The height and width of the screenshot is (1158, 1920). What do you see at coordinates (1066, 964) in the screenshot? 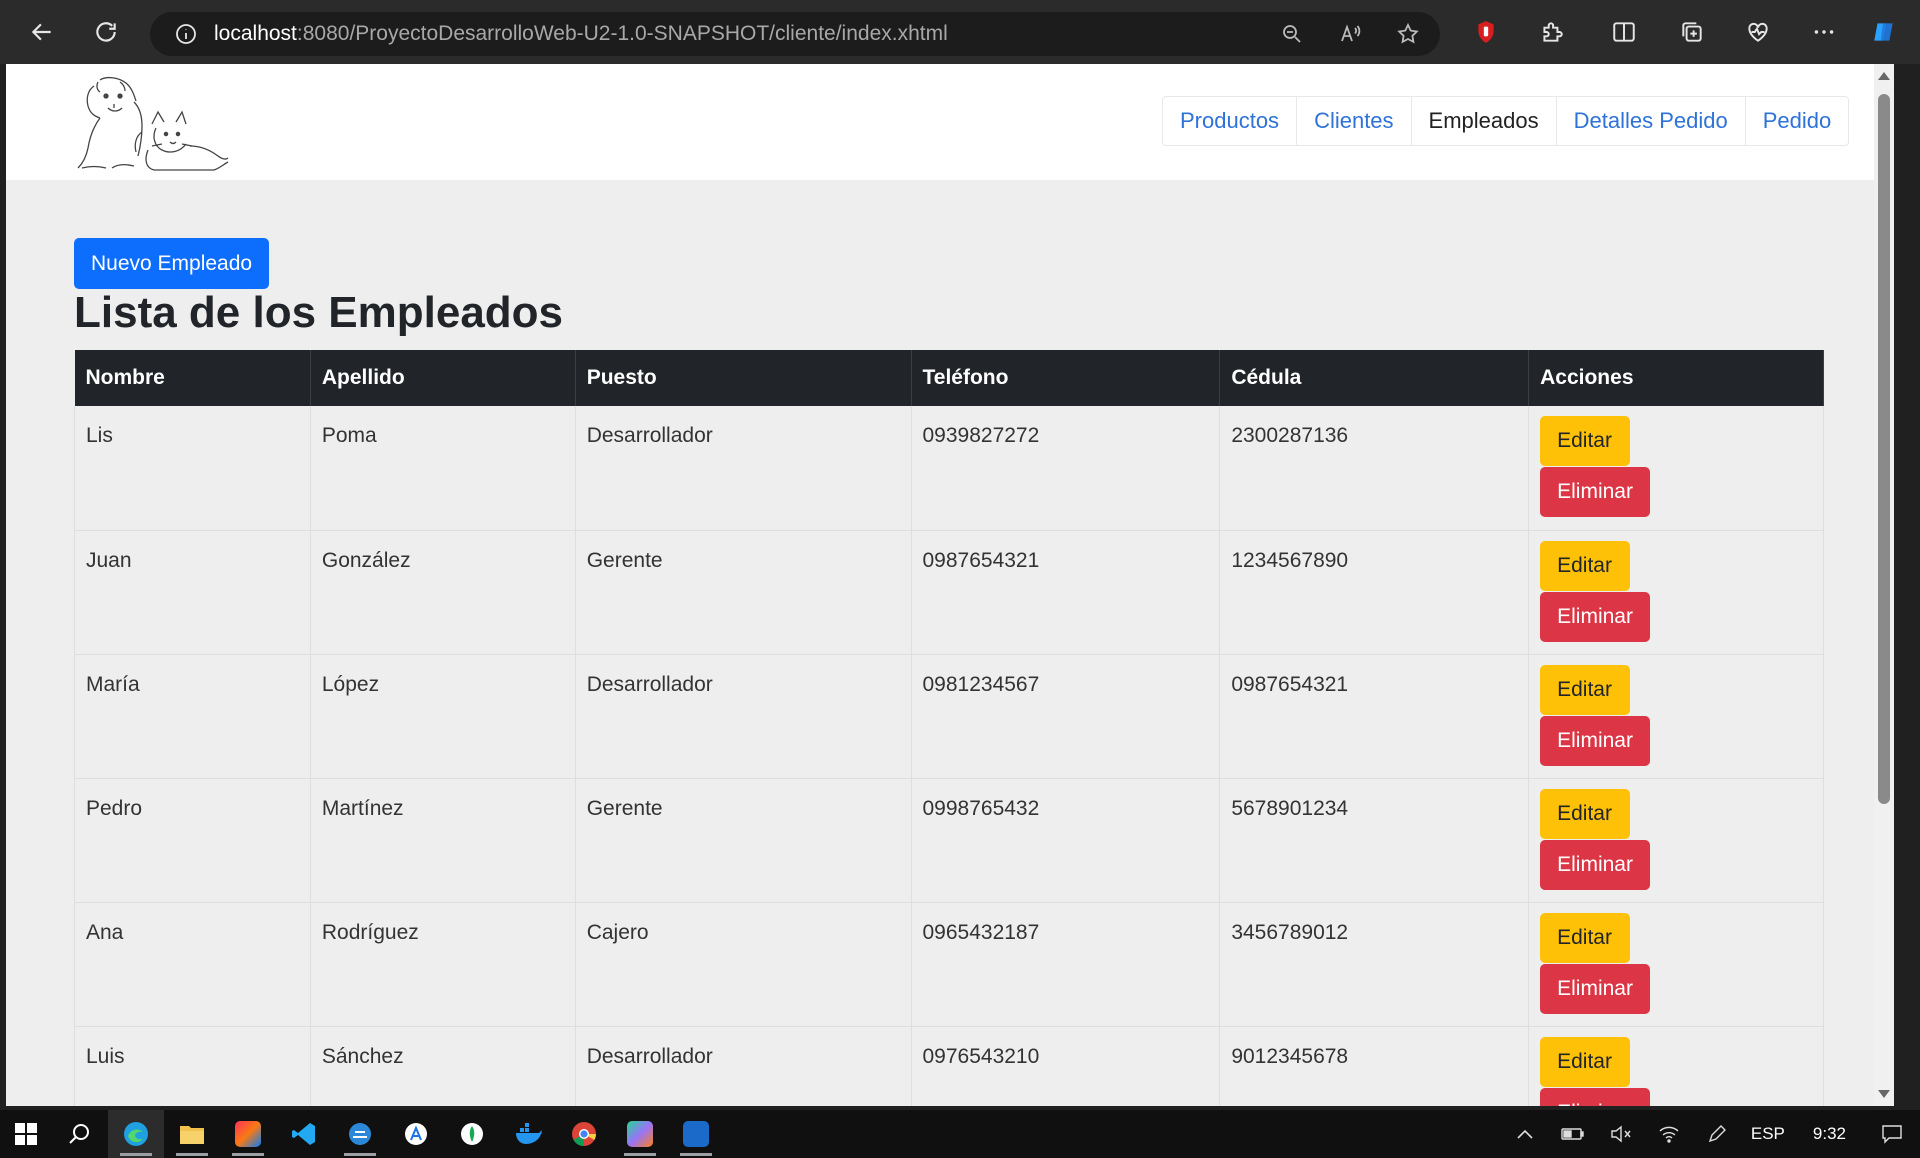
I see `cell-telefono: 0965432187` at bounding box center [1066, 964].